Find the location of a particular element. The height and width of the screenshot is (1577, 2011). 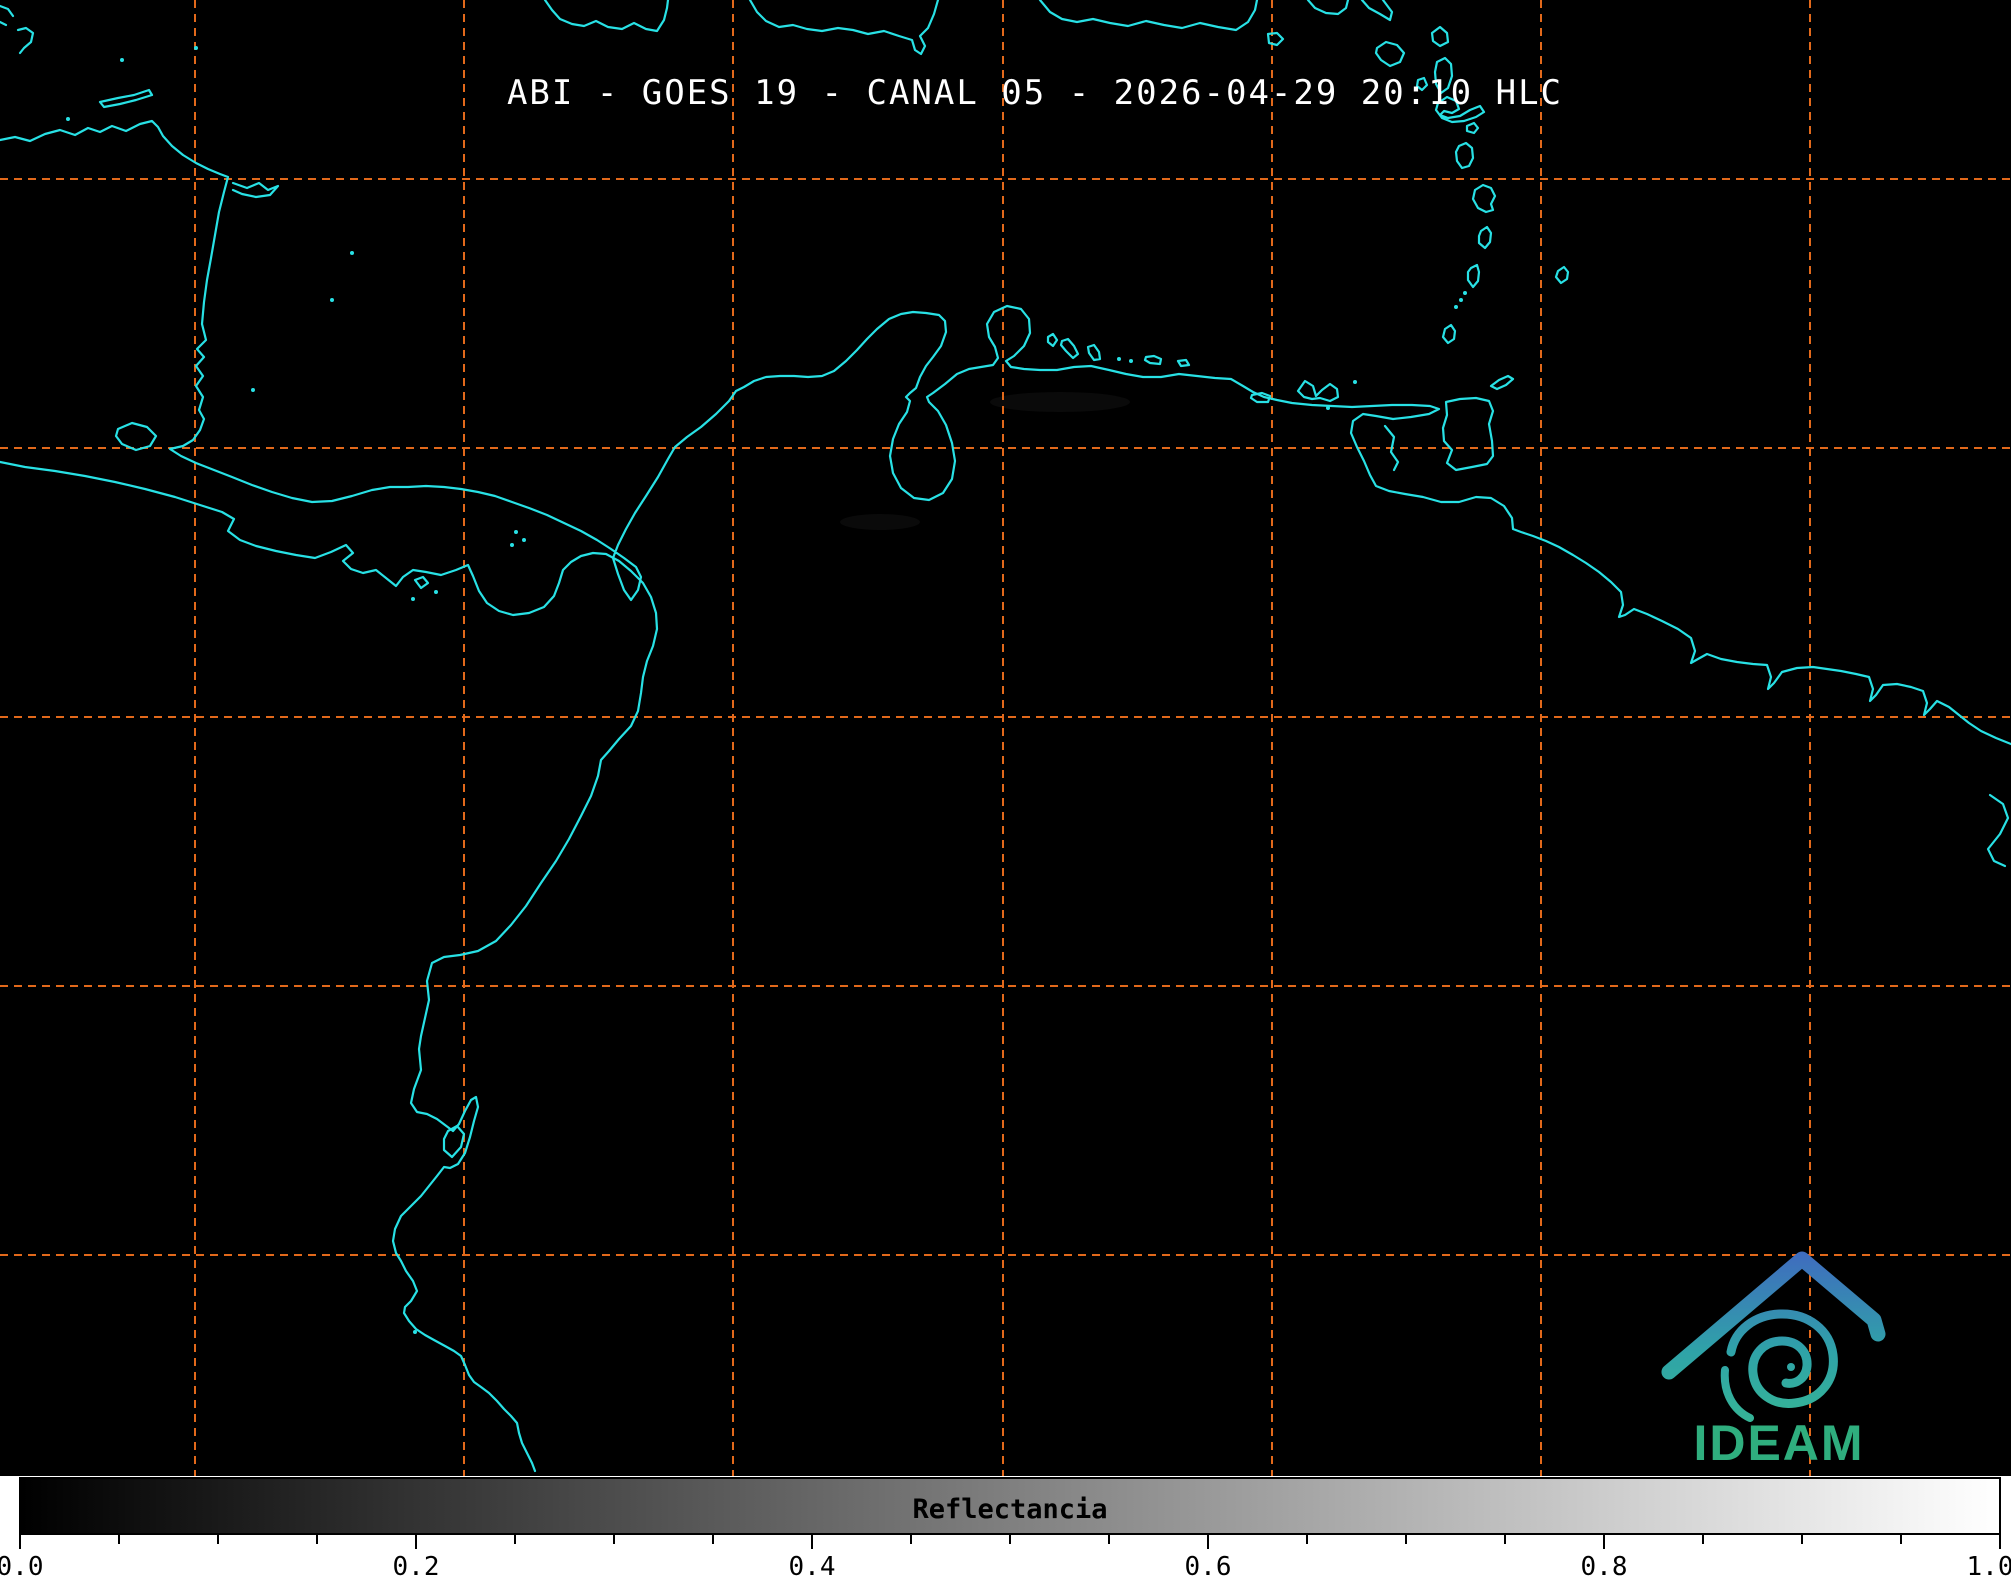

logo-spiral-eye is located at coordinates (1791, 1367).